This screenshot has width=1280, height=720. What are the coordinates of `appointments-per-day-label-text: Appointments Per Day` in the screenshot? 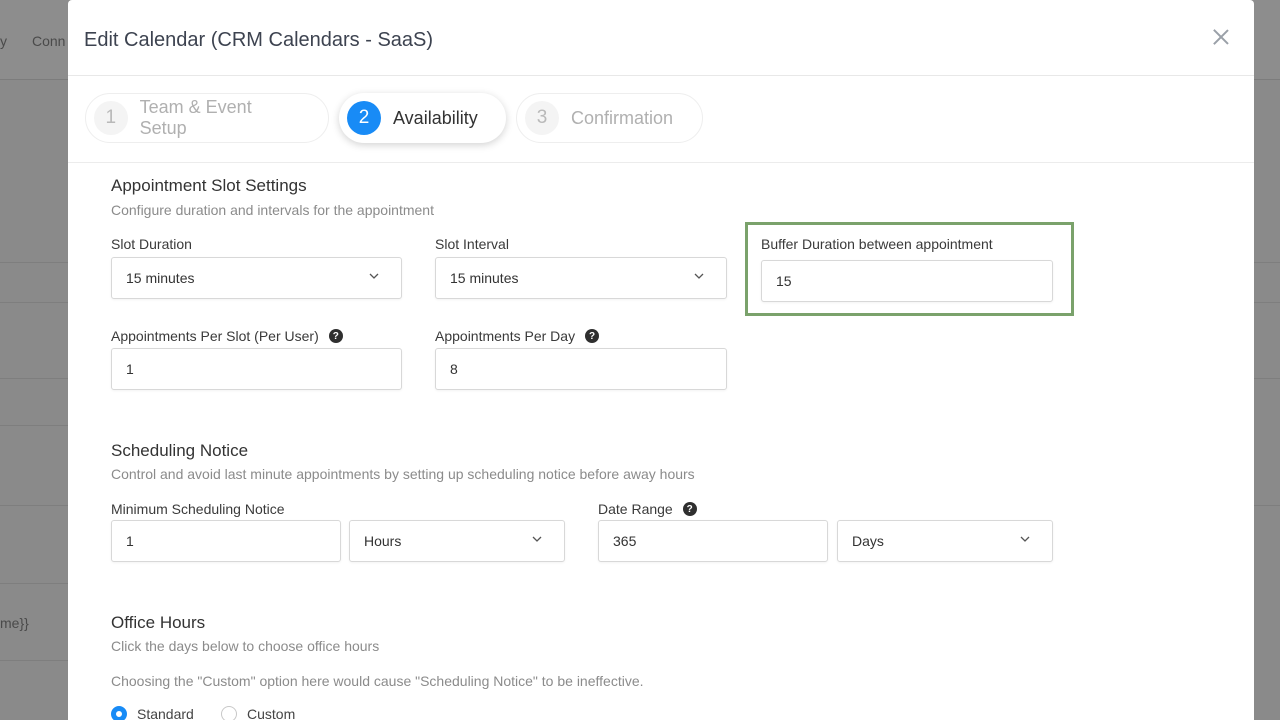 It's located at (505, 336).